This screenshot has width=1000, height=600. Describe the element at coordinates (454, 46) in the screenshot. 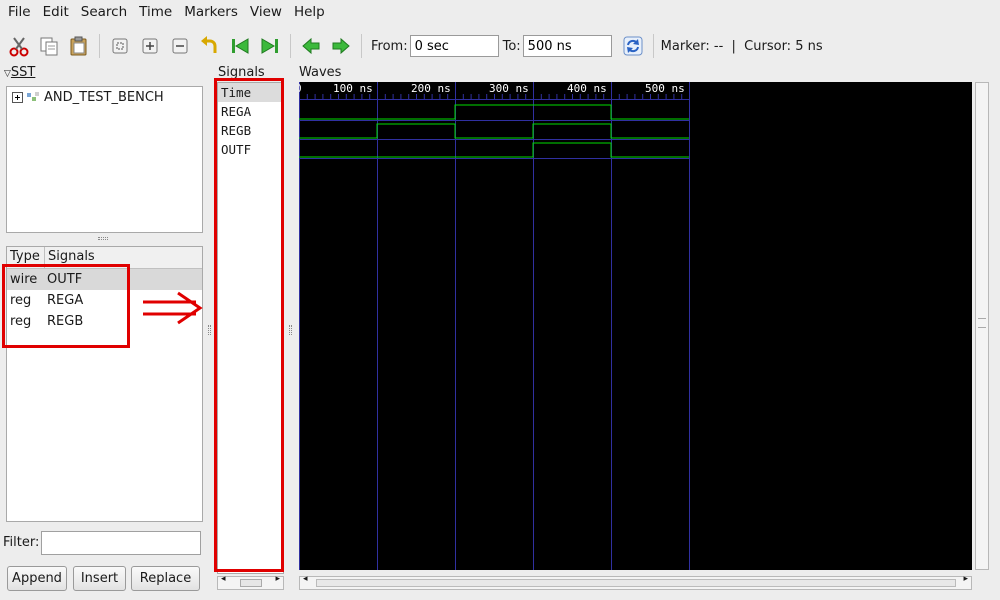

I see `from-input` at that location.